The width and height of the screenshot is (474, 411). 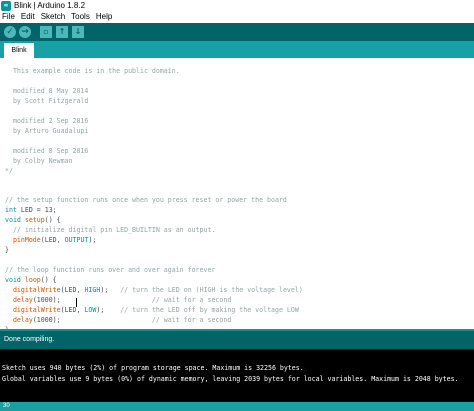 I want to click on new-file-icon: ▫, so click(x=46, y=31).